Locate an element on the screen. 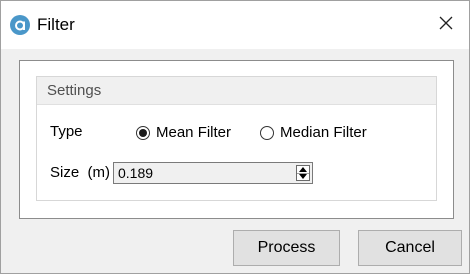 The image size is (470, 274). close-button is located at coordinates (446, 25).